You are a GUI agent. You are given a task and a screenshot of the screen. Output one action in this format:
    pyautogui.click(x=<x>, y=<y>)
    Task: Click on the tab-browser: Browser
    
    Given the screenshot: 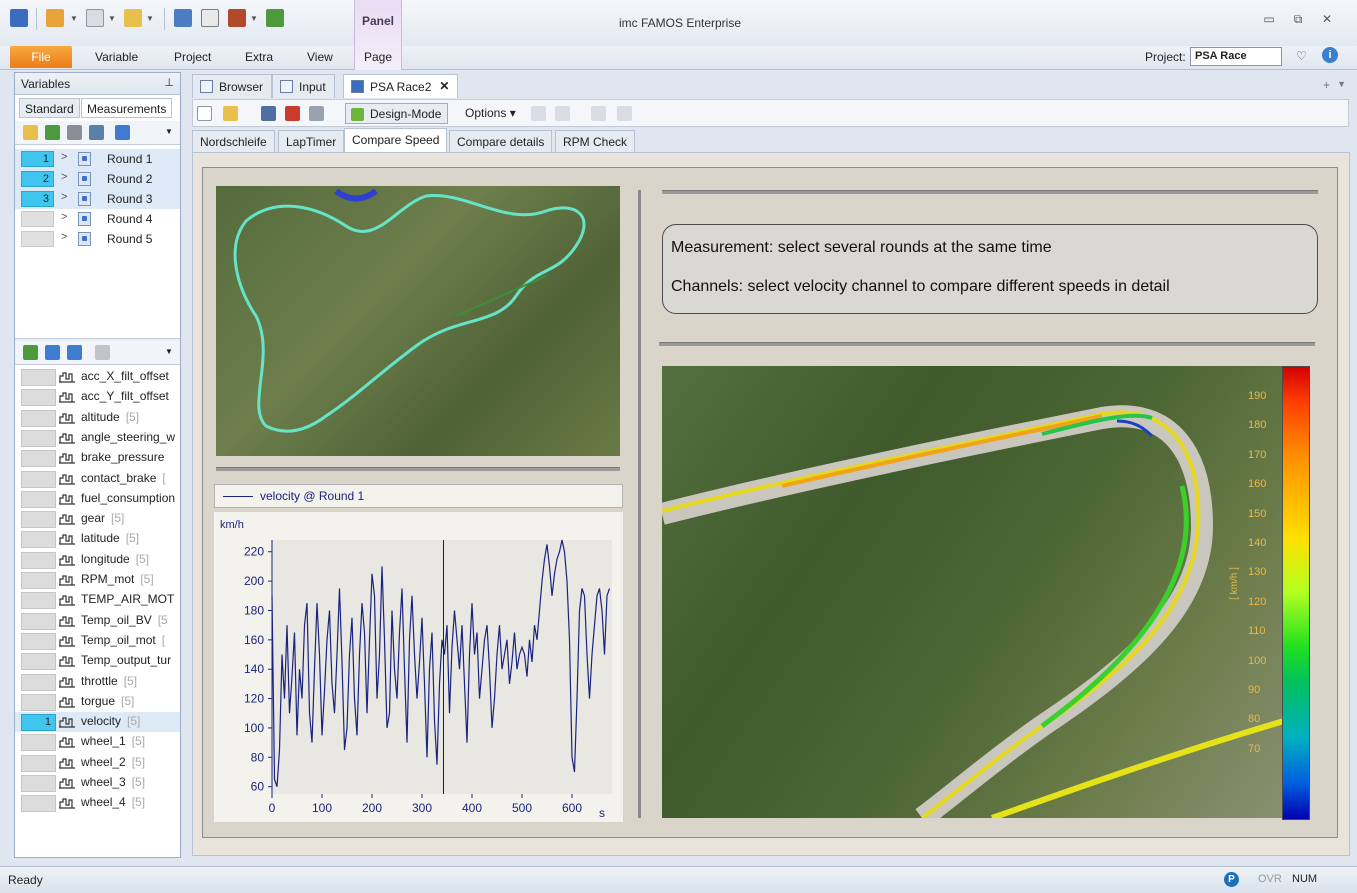 What is the action you would take?
    pyautogui.click(x=232, y=86)
    